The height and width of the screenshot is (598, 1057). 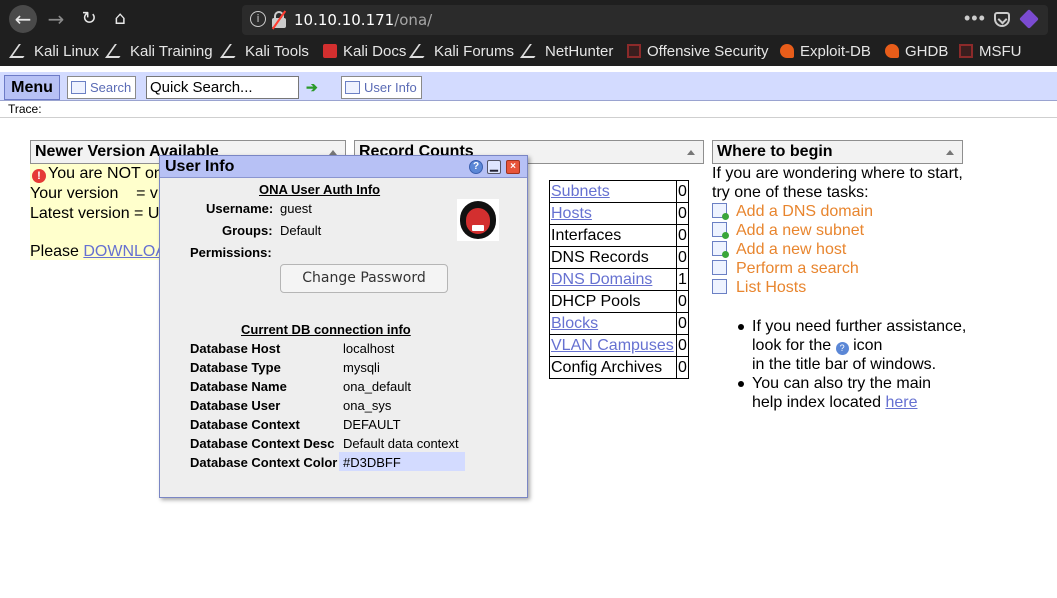 What do you see at coordinates (369, 348) in the screenshot?
I see `db-row-value: localhost` at bounding box center [369, 348].